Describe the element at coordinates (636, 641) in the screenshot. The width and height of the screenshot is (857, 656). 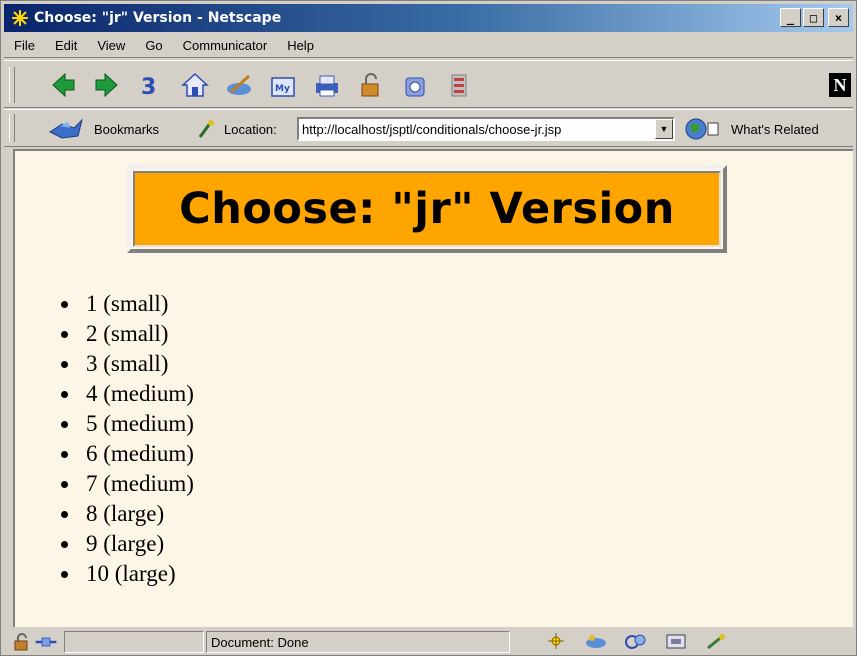
I see `newsgroups-icon` at that location.